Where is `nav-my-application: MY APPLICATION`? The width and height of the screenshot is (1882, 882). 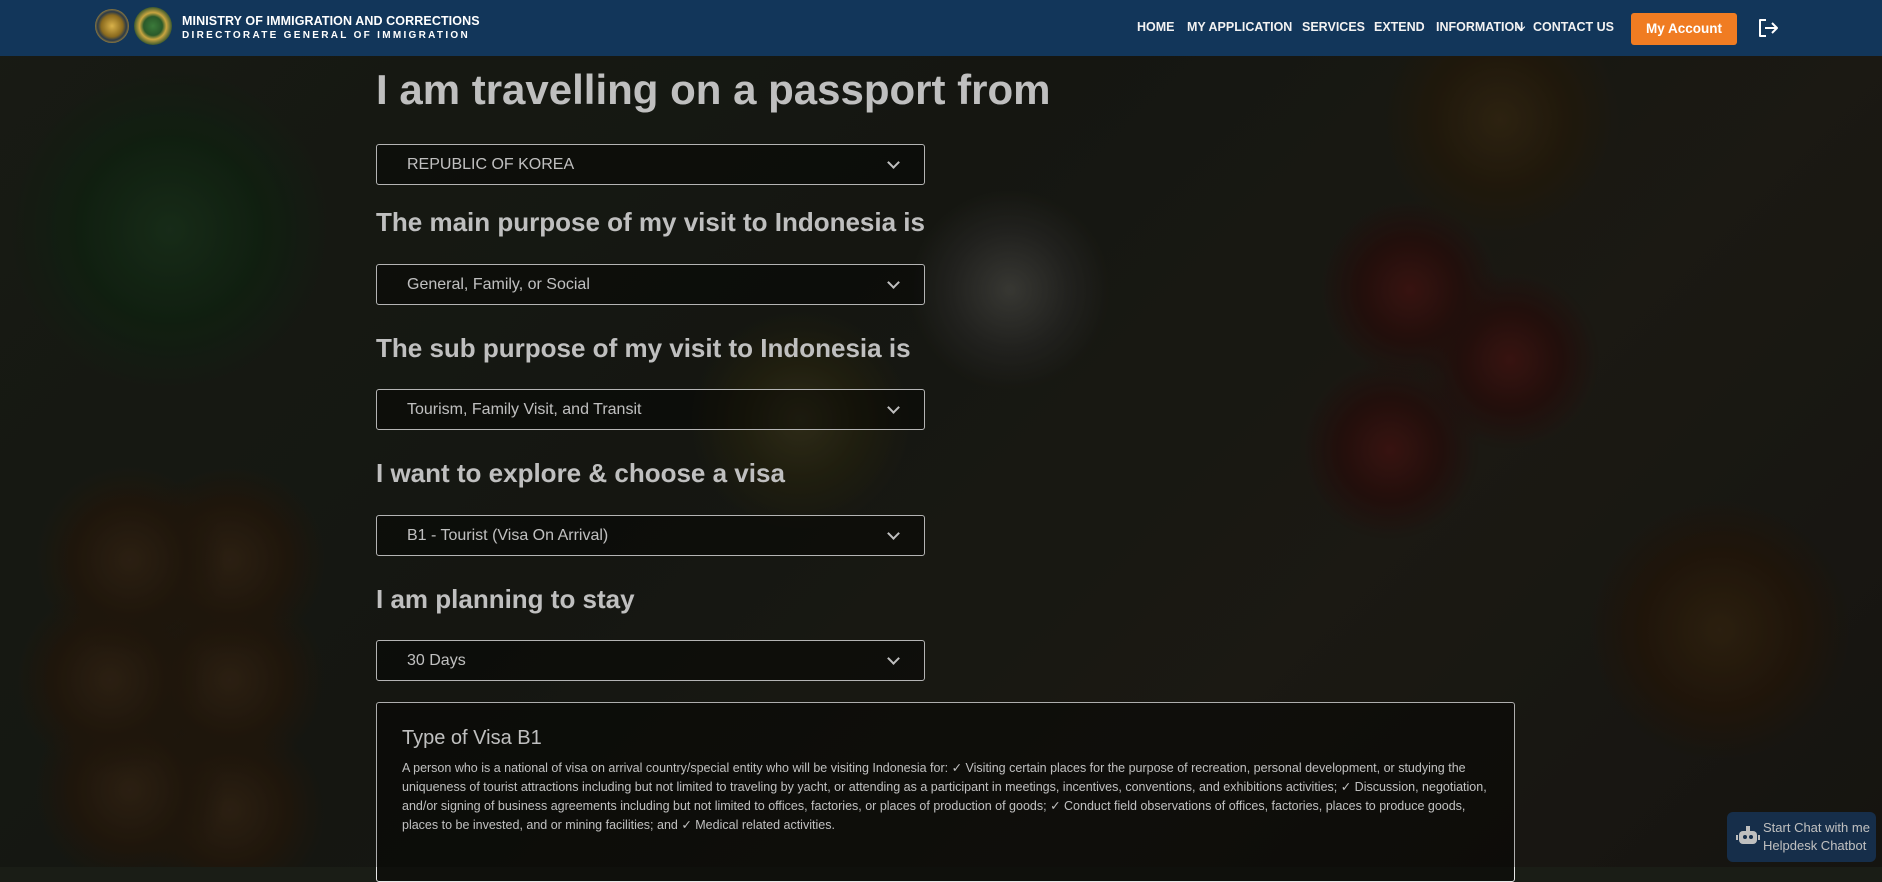 nav-my-application: MY APPLICATION is located at coordinates (1239, 27).